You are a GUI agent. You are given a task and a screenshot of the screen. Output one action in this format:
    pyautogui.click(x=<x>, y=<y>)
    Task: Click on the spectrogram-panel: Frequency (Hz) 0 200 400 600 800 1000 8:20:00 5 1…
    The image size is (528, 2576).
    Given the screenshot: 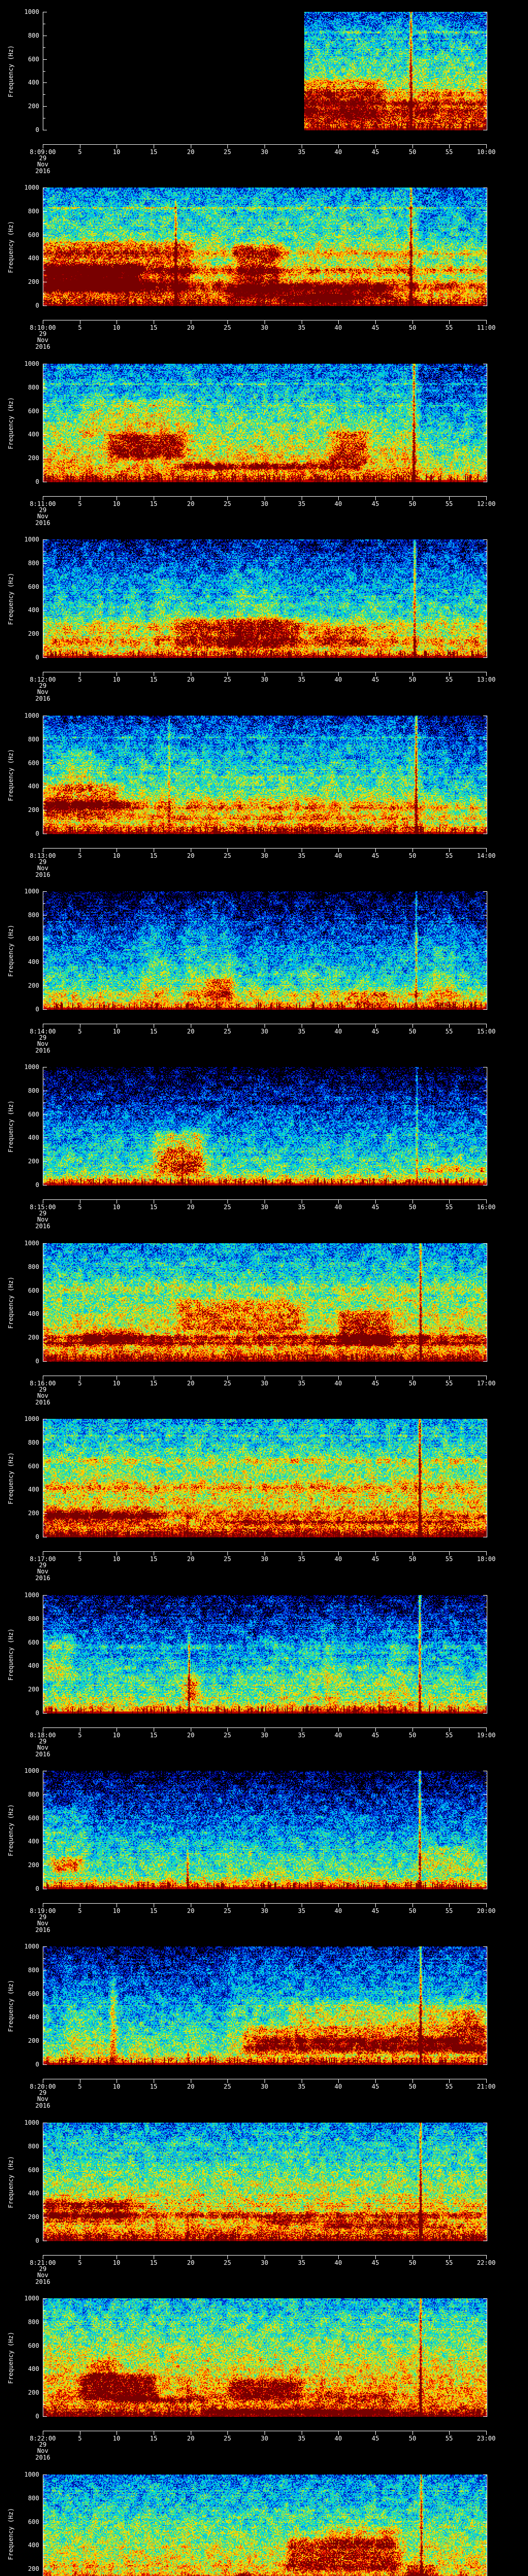 What is the action you would take?
    pyautogui.click(x=264, y=2023)
    